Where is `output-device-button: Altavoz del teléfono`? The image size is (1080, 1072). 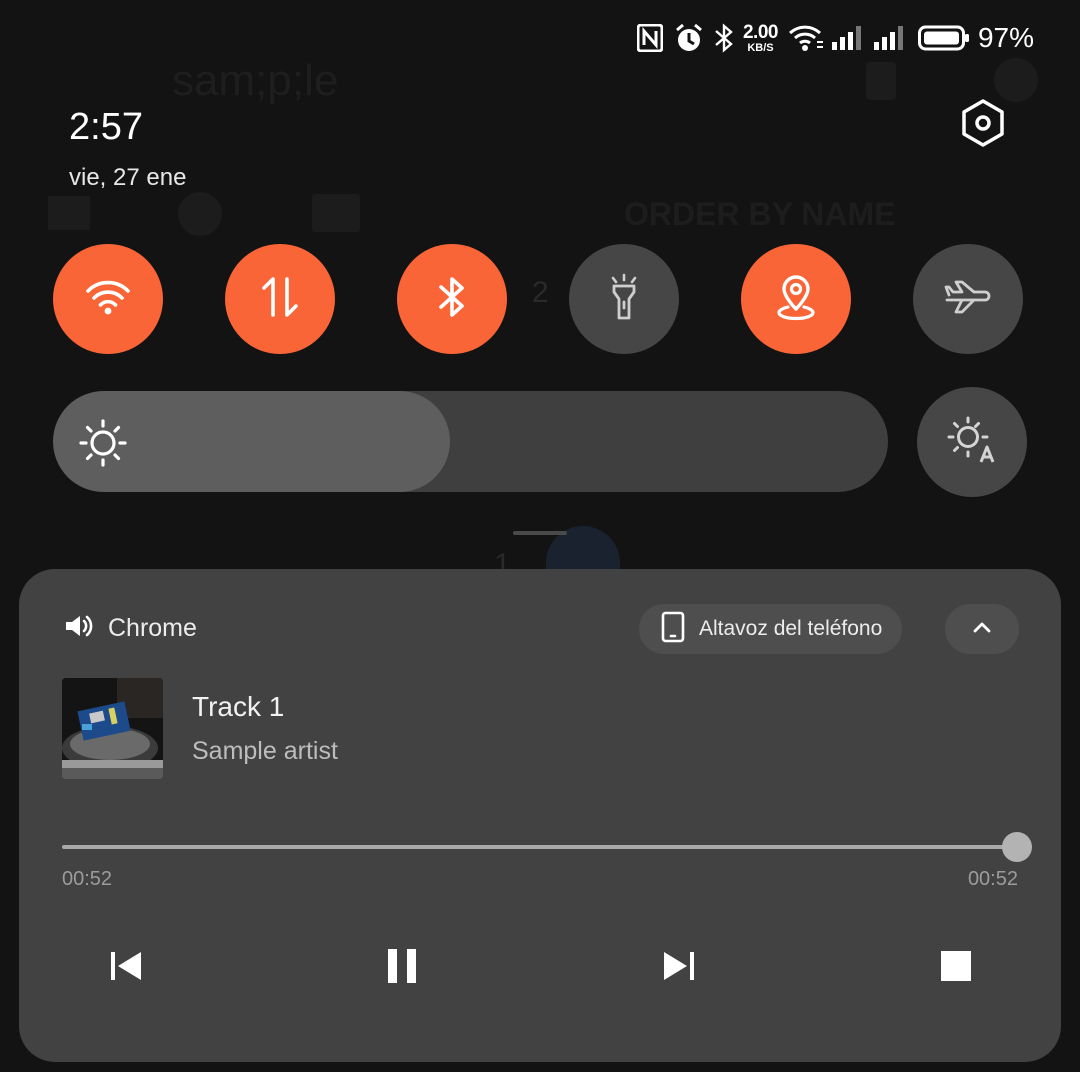
output-device-button: Altavoz del teléfono is located at coordinates (771, 629).